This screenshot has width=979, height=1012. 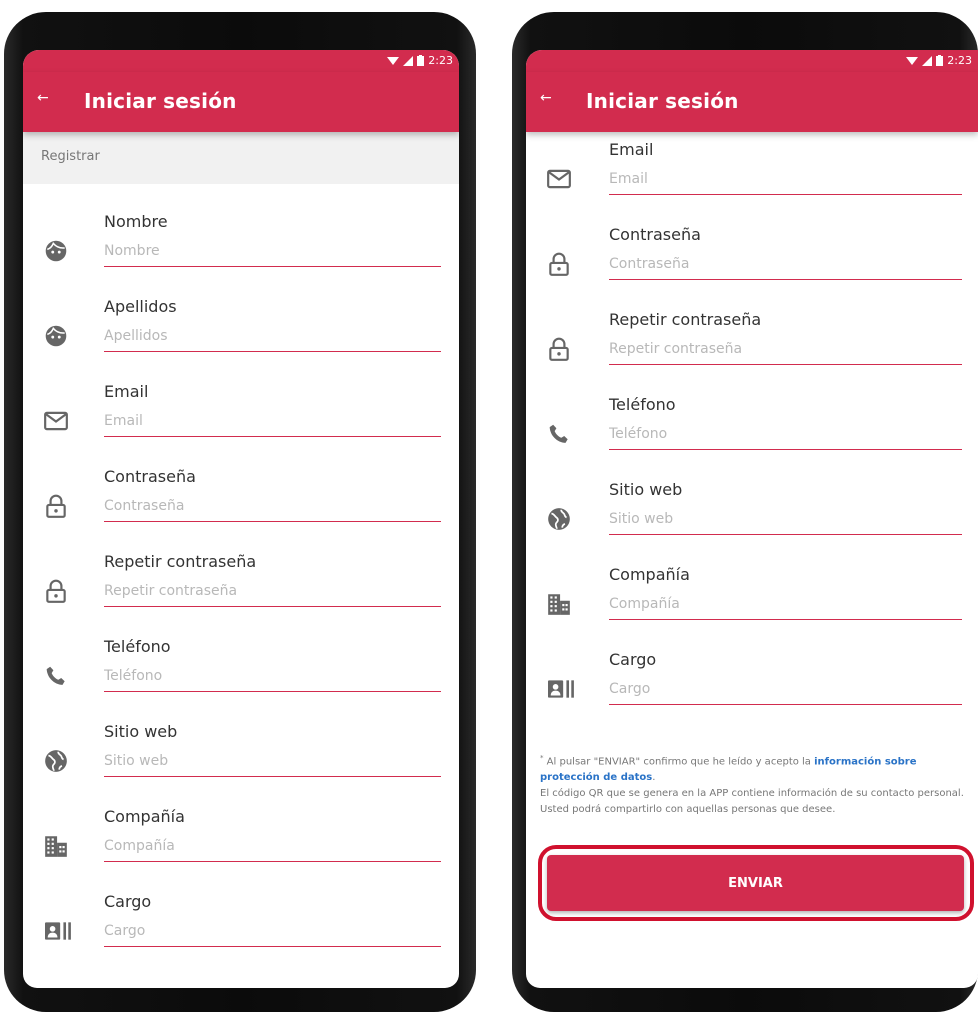 What do you see at coordinates (140, 306) in the screenshot?
I see `field-label-apellidos: Apellidos` at bounding box center [140, 306].